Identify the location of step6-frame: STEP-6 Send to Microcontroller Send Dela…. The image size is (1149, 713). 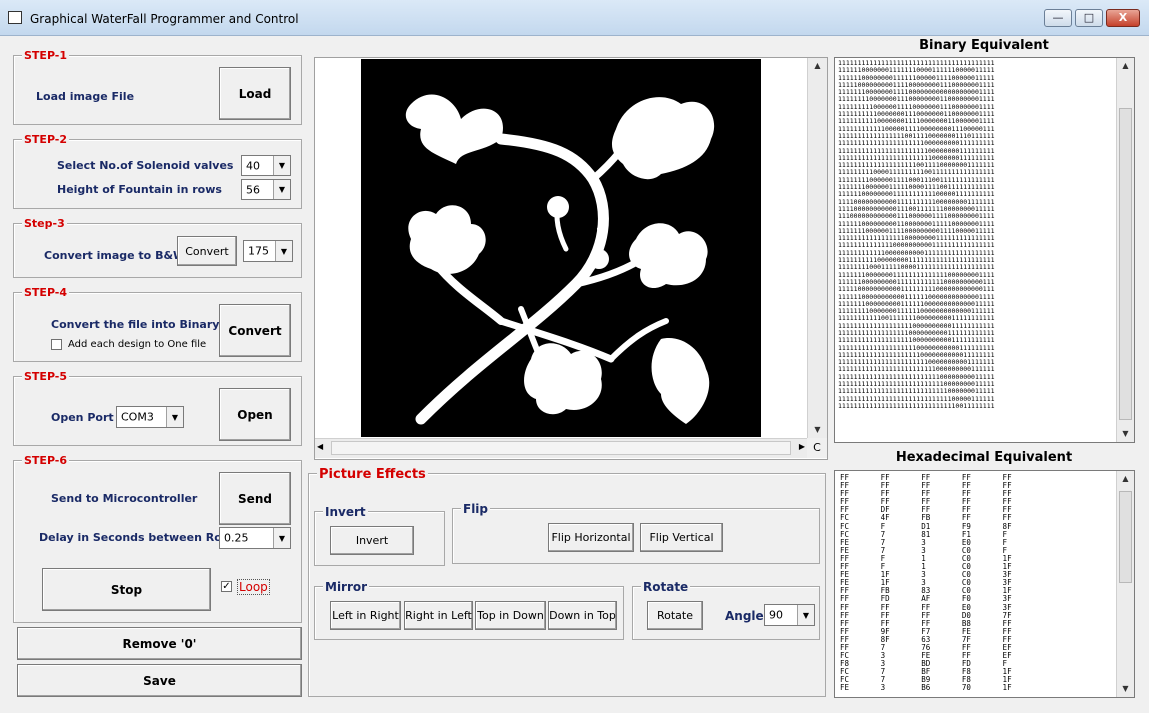
(157, 538).